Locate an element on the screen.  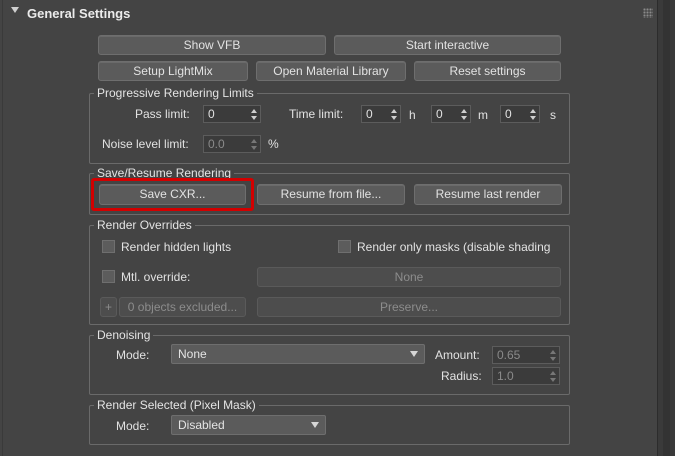
rollout-title: General Settings is located at coordinates (79, 13).